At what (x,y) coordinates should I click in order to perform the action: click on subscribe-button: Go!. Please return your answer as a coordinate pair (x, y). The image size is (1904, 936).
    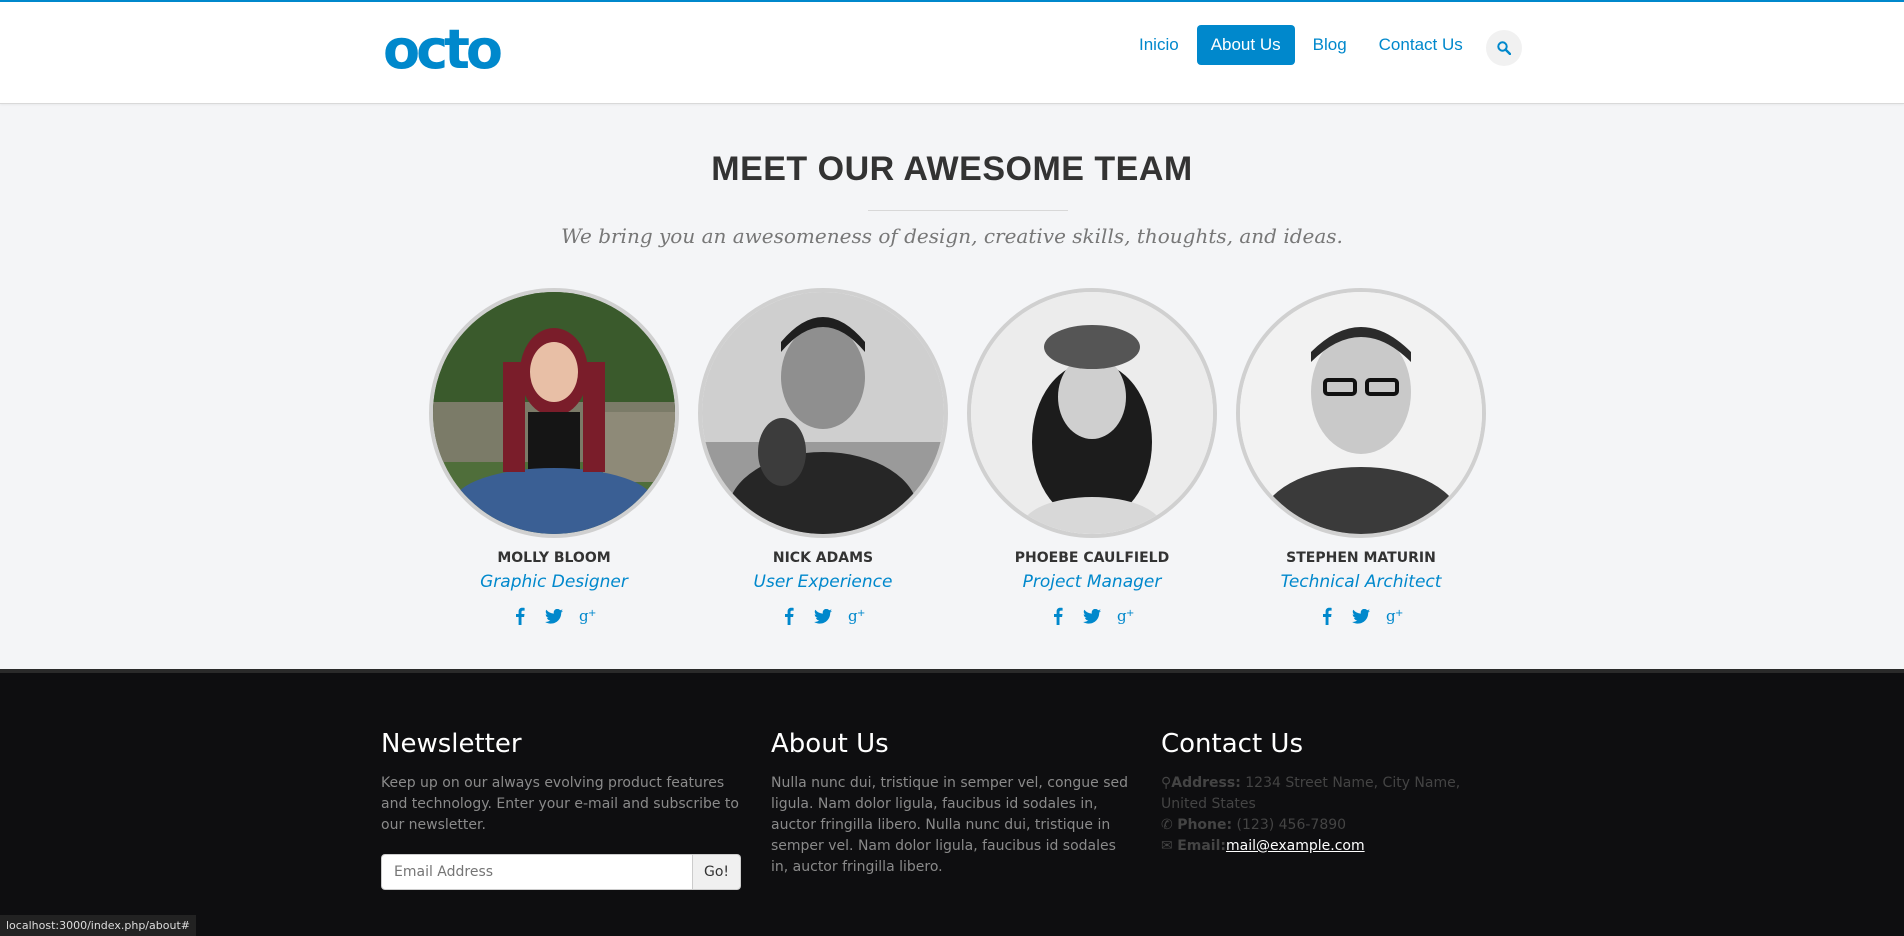
    Looking at the image, I should click on (717, 872).